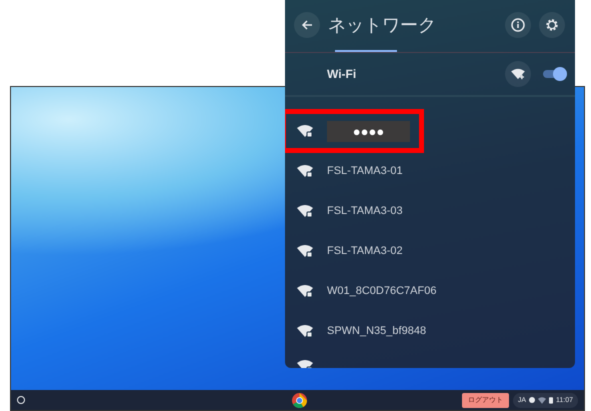 The width and height of the screenshot is (591, 411). Describe the element at coordinates (542, 400) in the screenshot. I see `wifi-icon` at that location.